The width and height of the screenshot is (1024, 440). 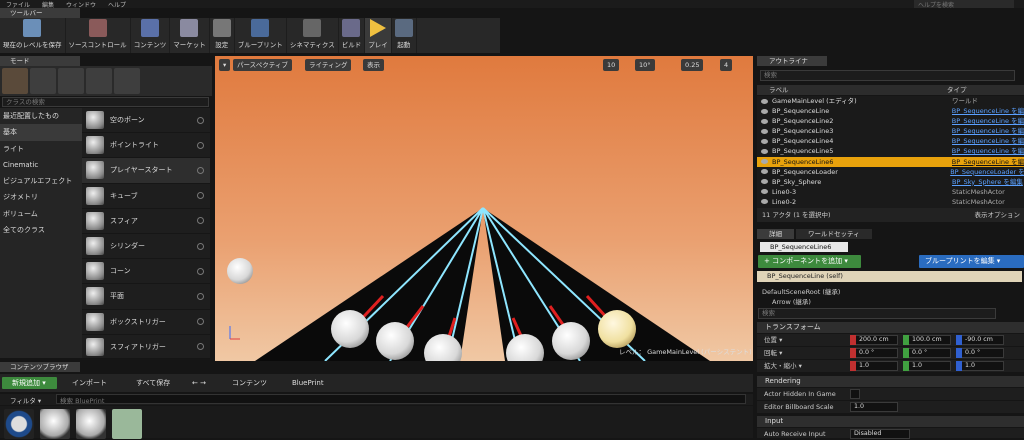 I want to click on add-new-button: 新規追加 ▾, so click(x=29, y=383).